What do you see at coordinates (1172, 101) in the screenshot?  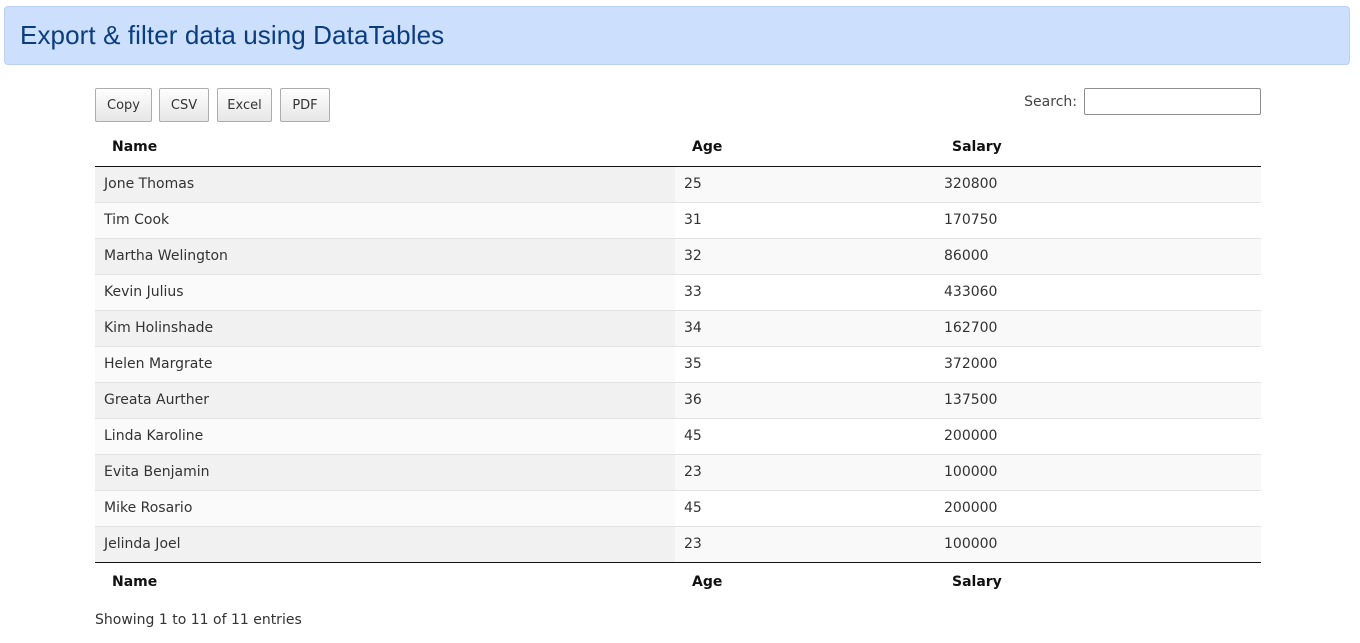 I see `search-input` at bounding box center [1172, 101].